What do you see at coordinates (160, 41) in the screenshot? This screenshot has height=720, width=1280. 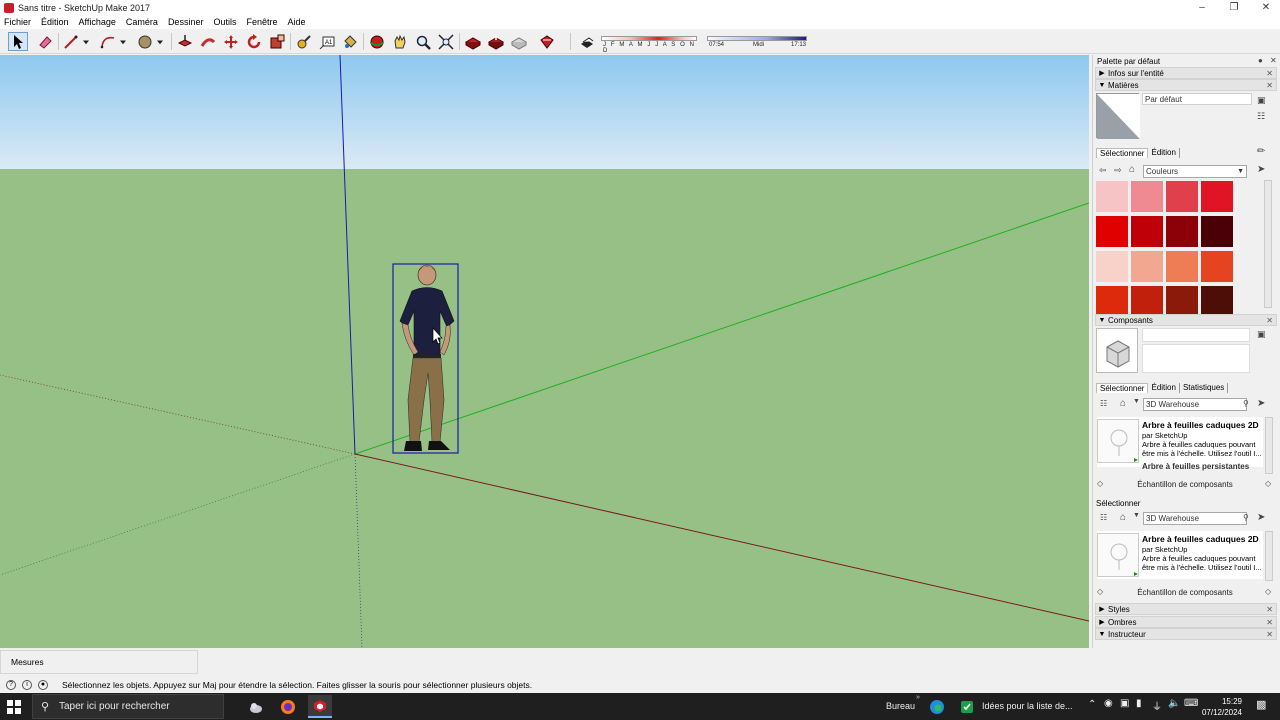 I see `shape-dropdown-icon` at bounding box center [160, 41].